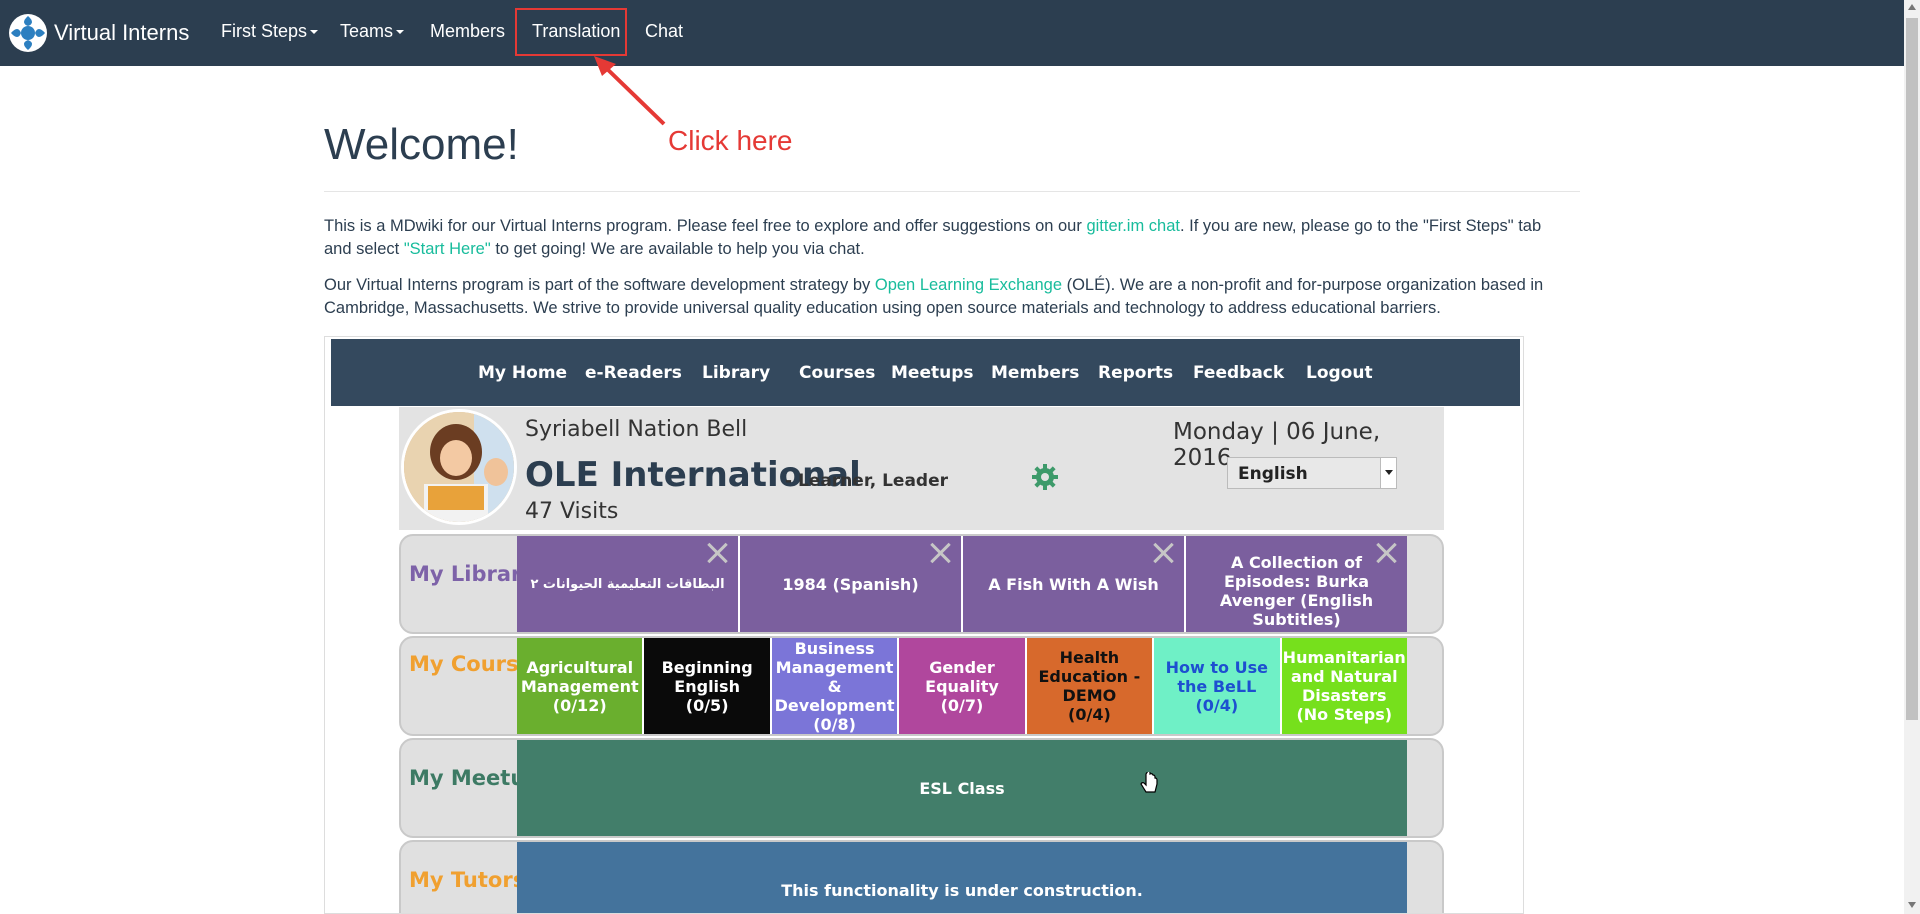  Describe the element at coordinates (367, 31) in the screenshot. I see `nav-teams-label: Teams` at that location.